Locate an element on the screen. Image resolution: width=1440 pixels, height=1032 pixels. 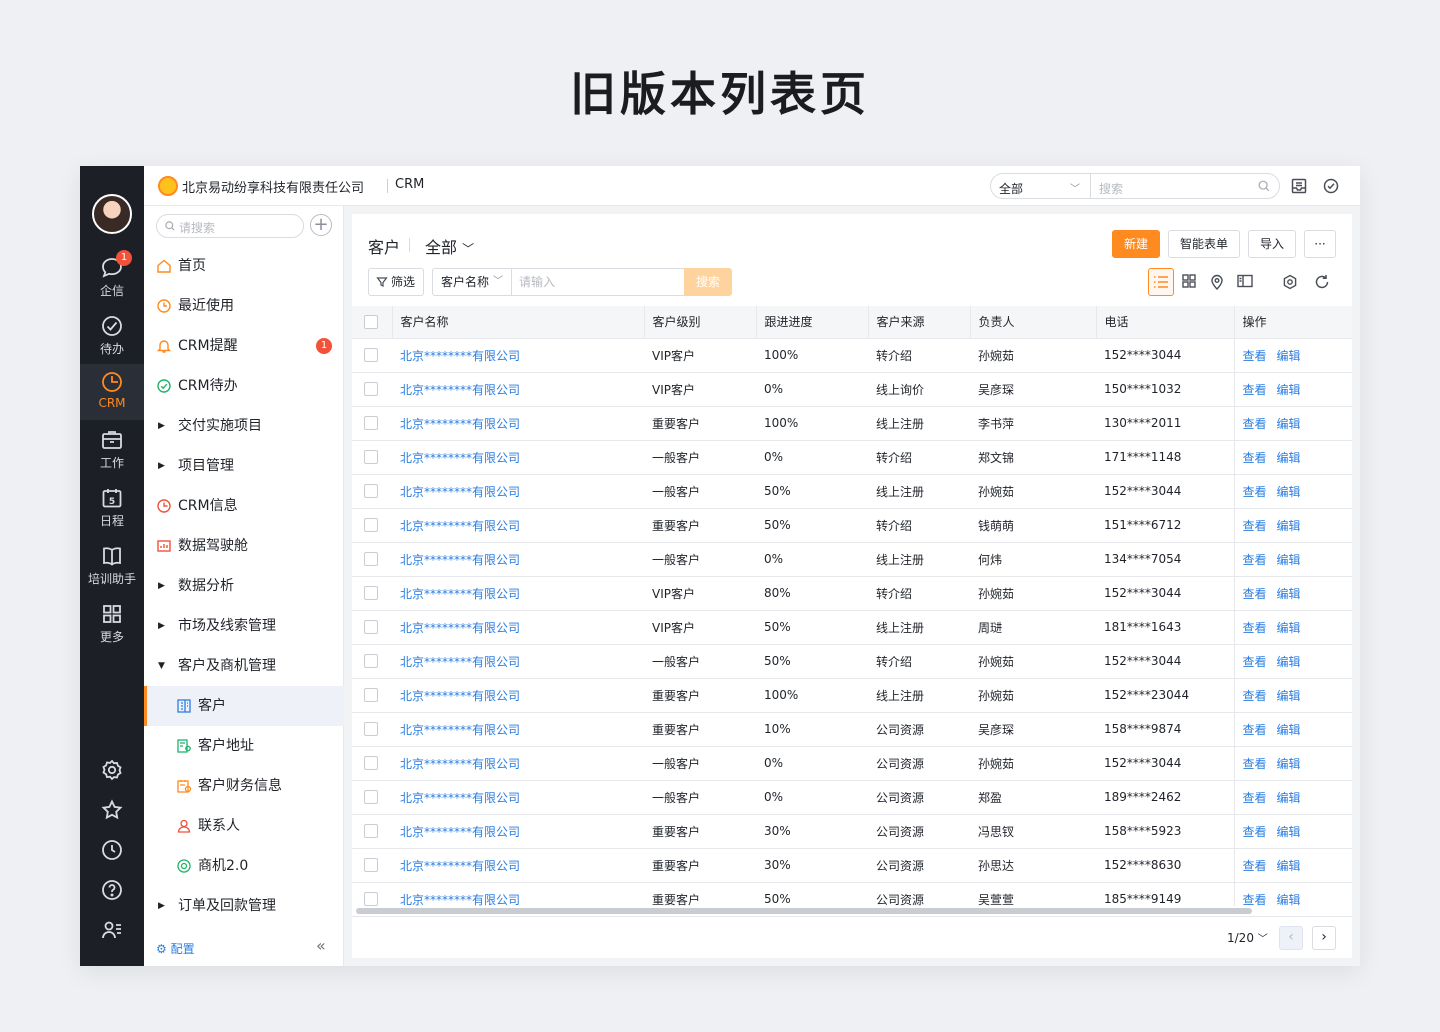
prev-page-button: ‹ is located at coordinates (1291, 938).